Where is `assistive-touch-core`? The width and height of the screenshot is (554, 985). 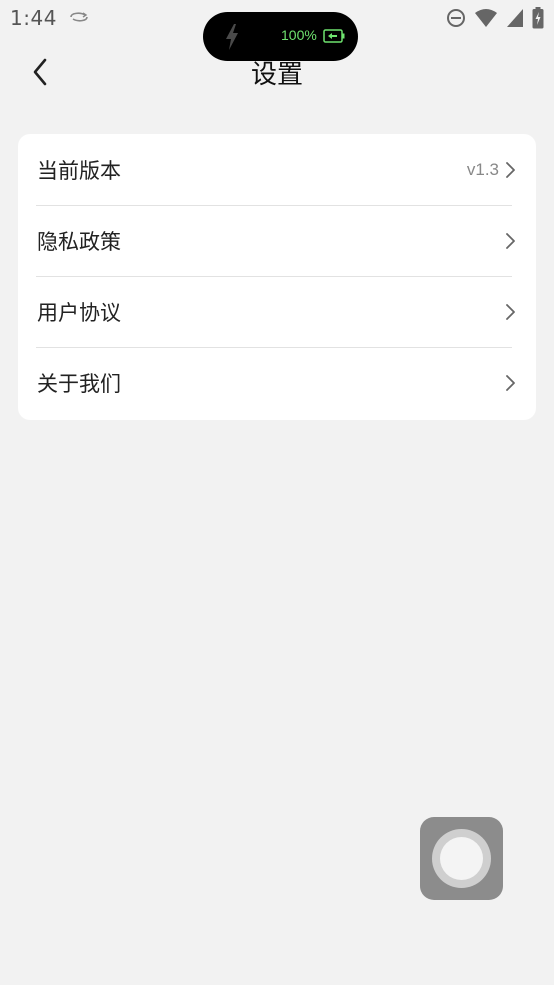 assistive-touch-core is located at coordinates (461, 858).